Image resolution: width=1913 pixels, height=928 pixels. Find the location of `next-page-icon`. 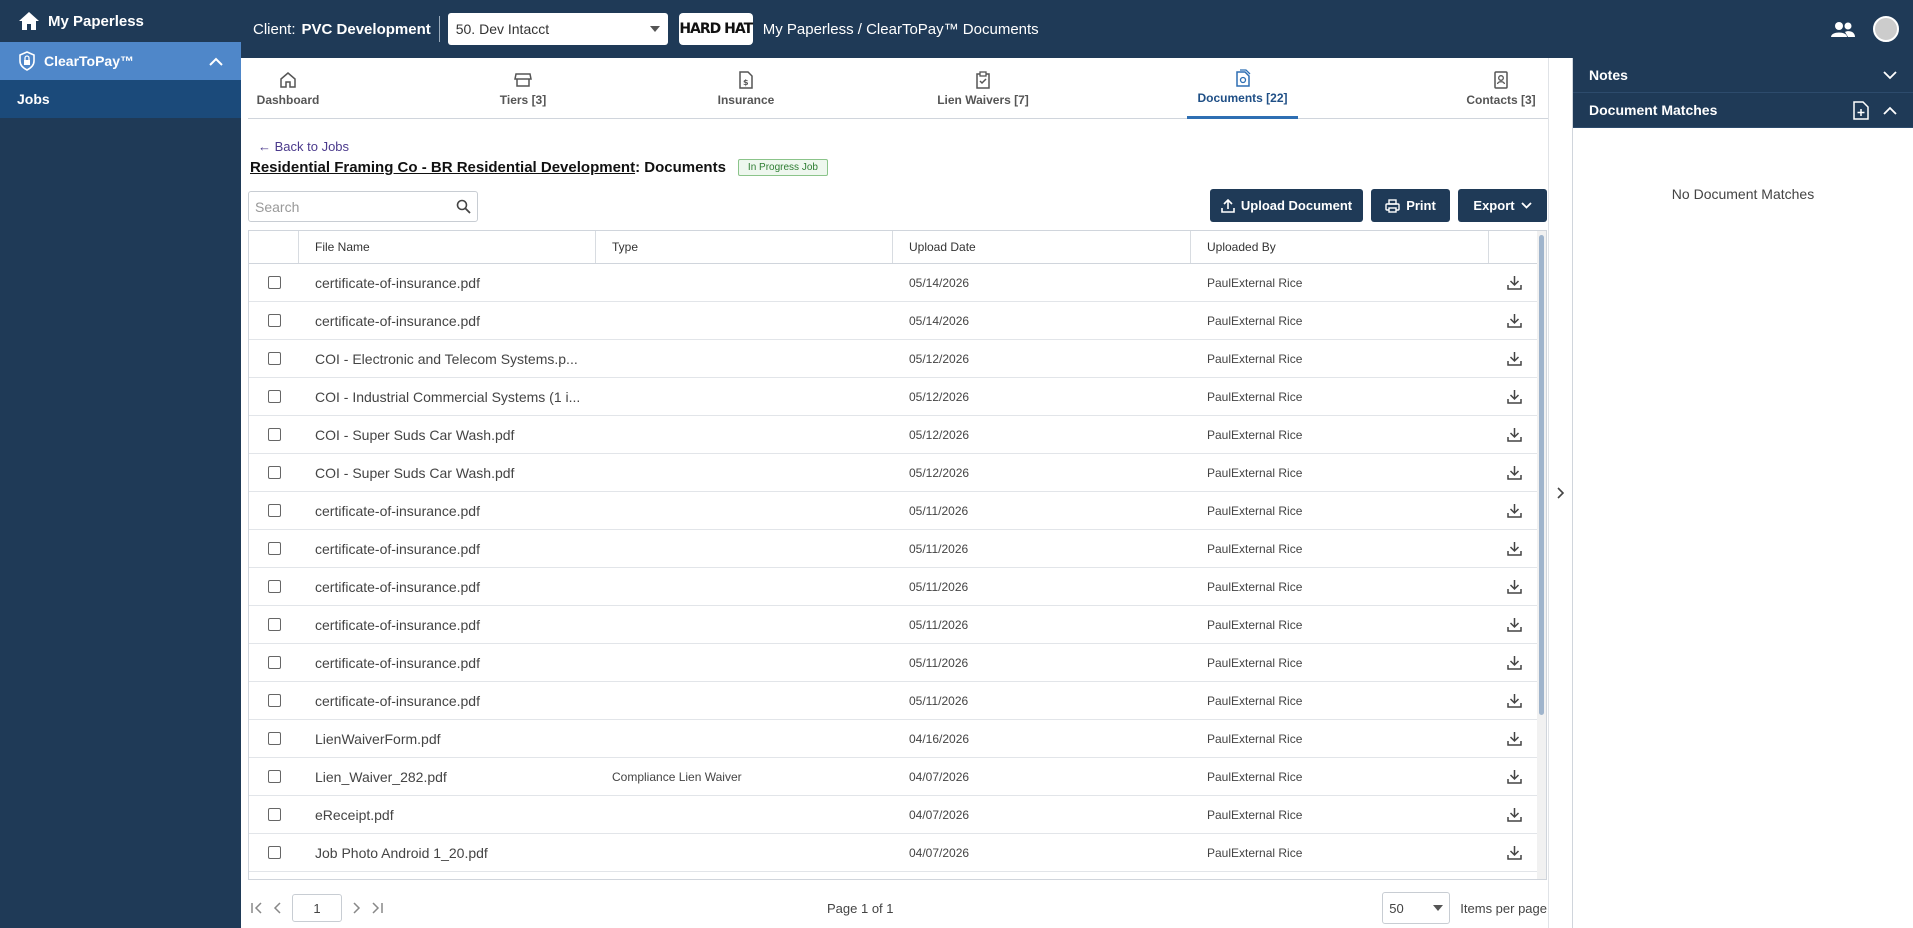

next-page-icon is located at coordinates (357, 908).